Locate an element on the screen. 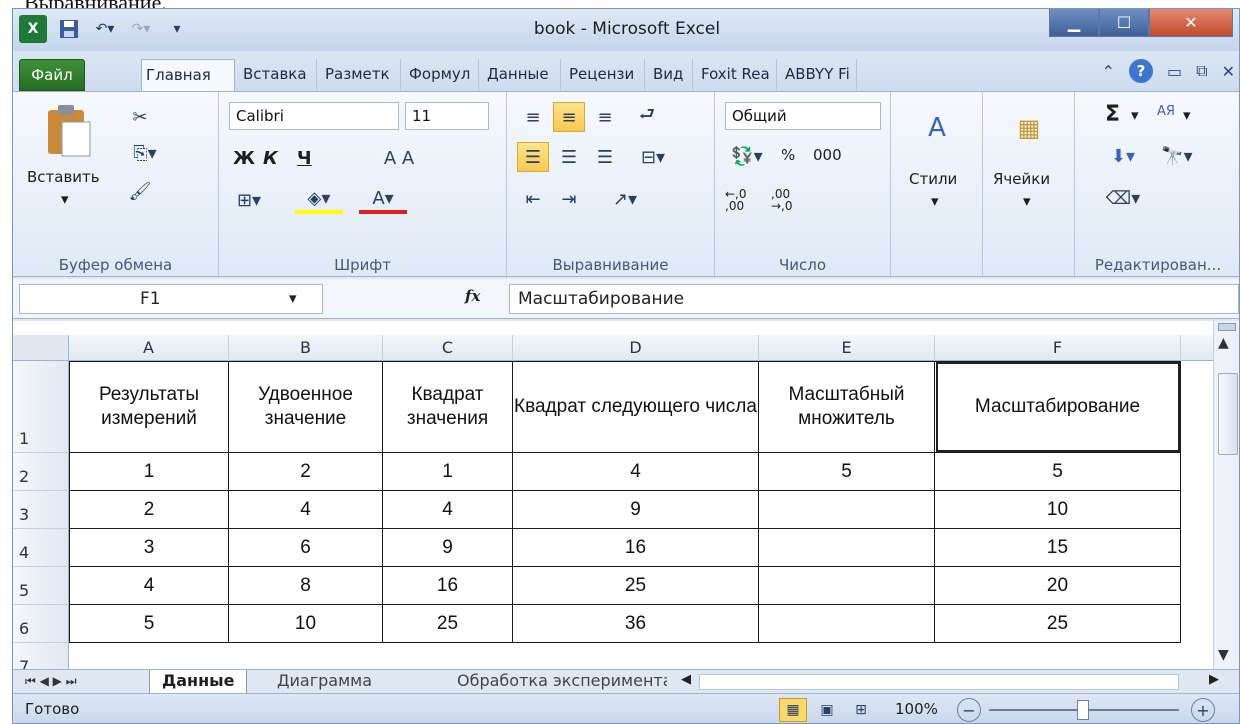 The width and height of the screenshot is (1240, 724). header-cell-b: Удвоенное значение is located at coordinates (306, 407).